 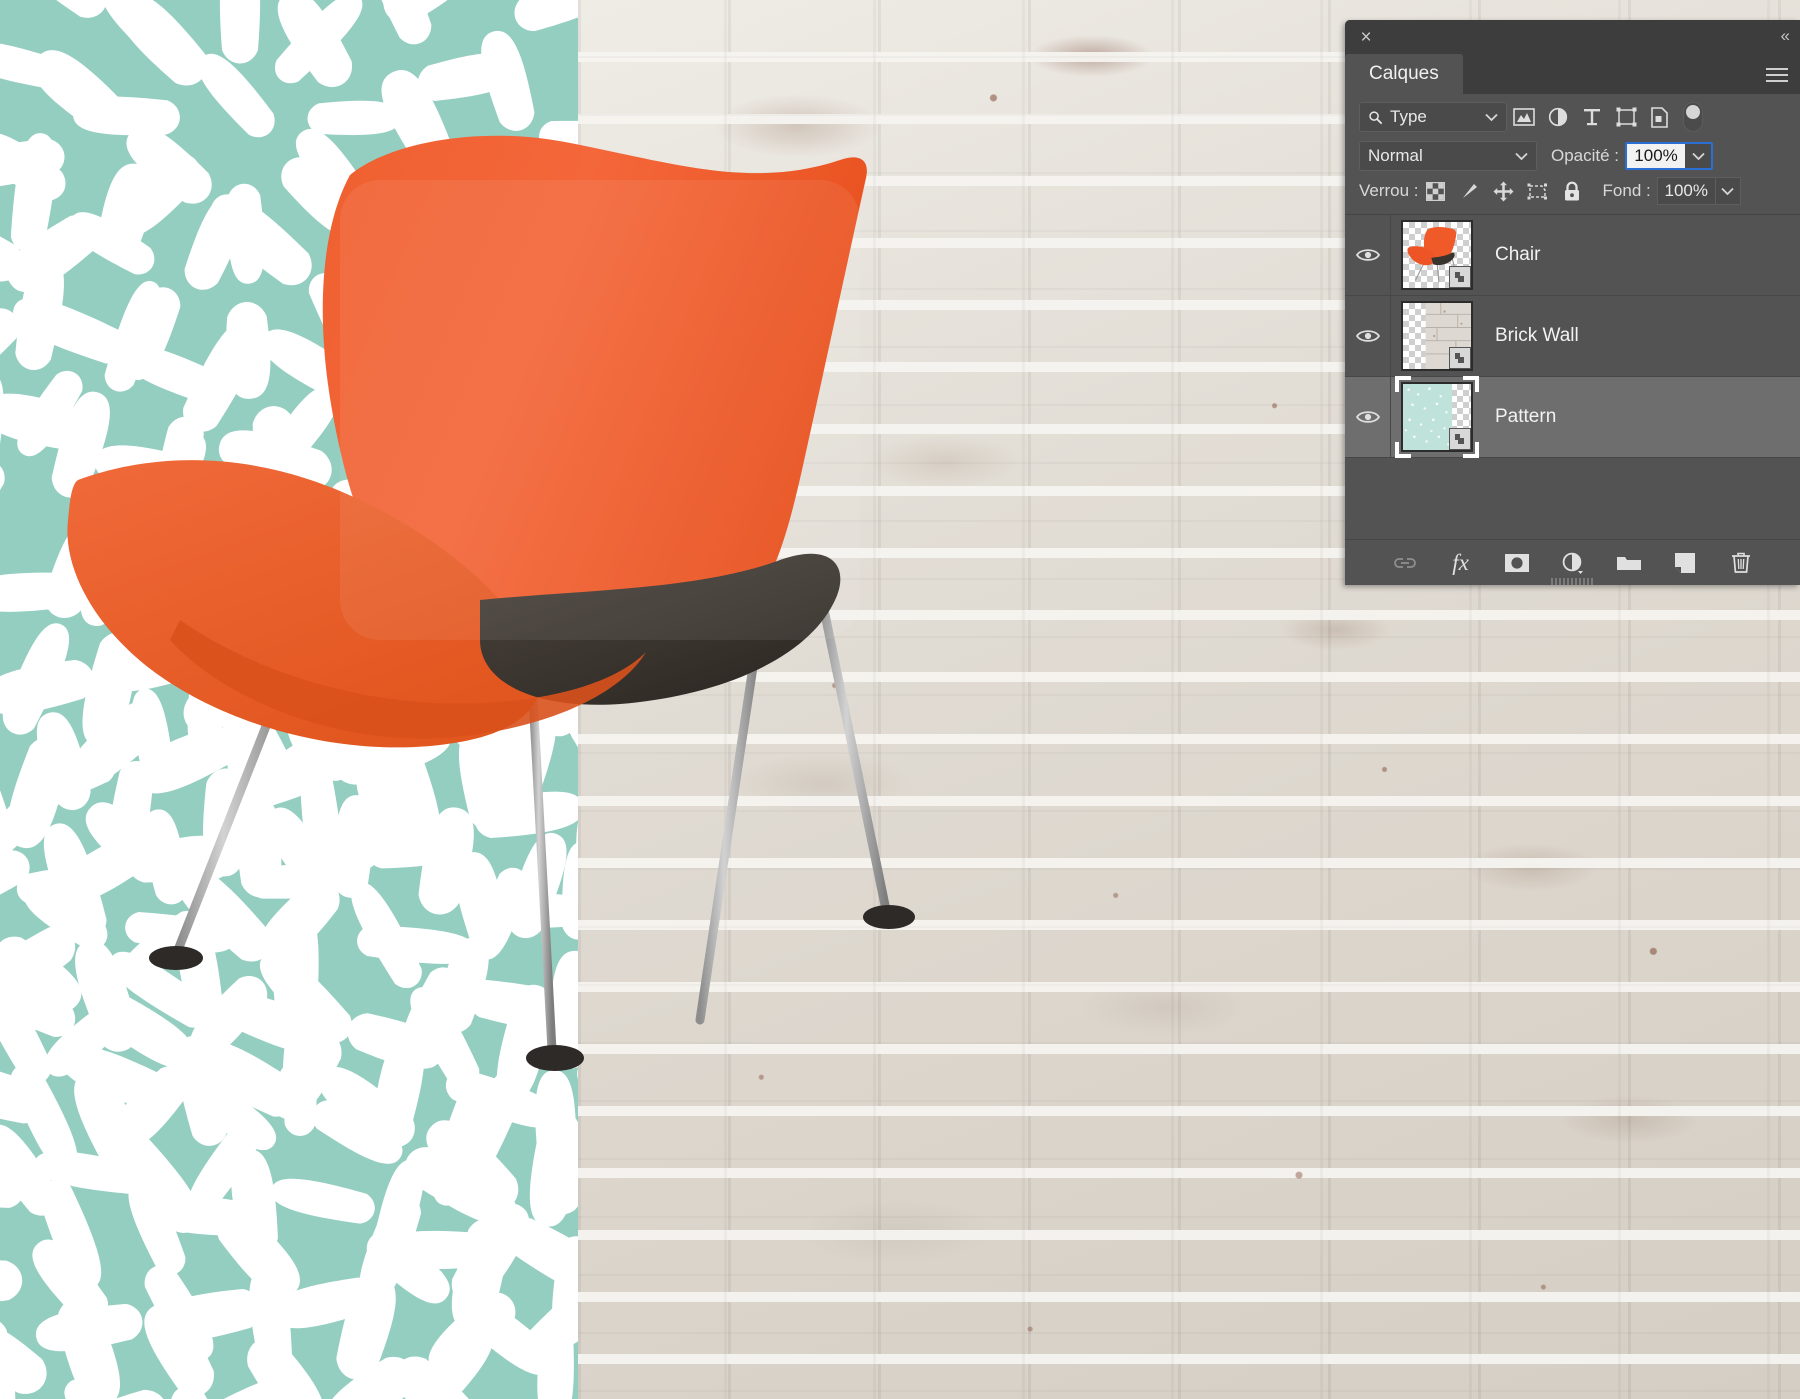 What do you see at coordinates (1685, 191) in the screenshot?
I see `fill-value: 100%` at bounding box center [1685, 191].